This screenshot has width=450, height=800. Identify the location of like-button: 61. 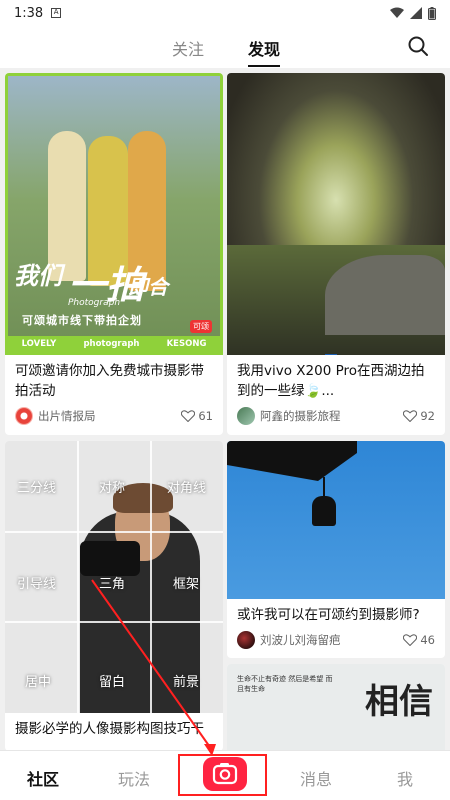
(197, 416).